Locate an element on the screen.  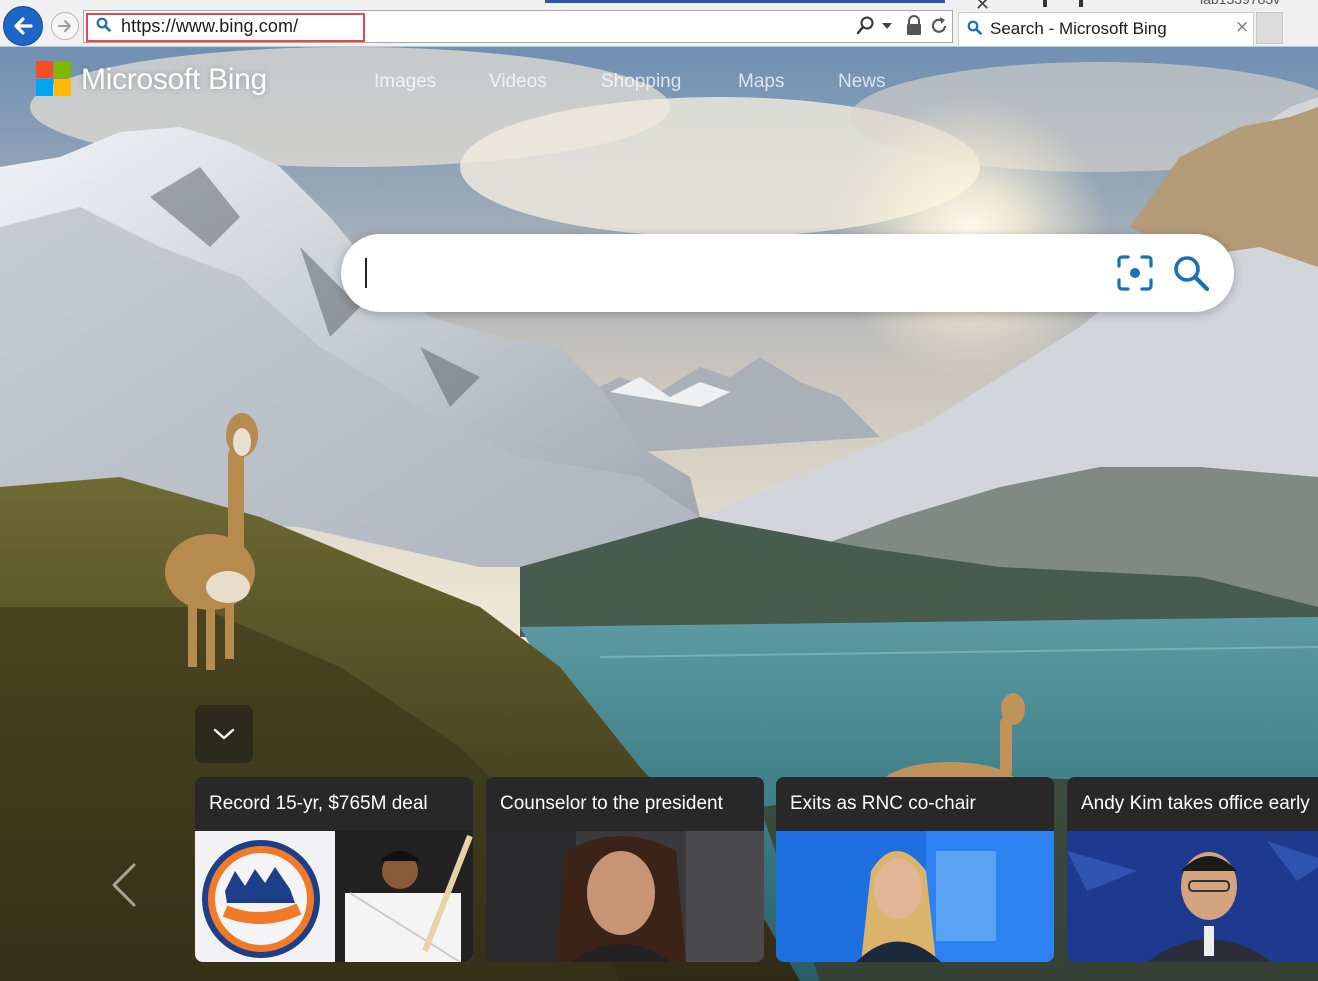
news-card-title: Andy Kim takes office early is located at coordinates (1195, 803).